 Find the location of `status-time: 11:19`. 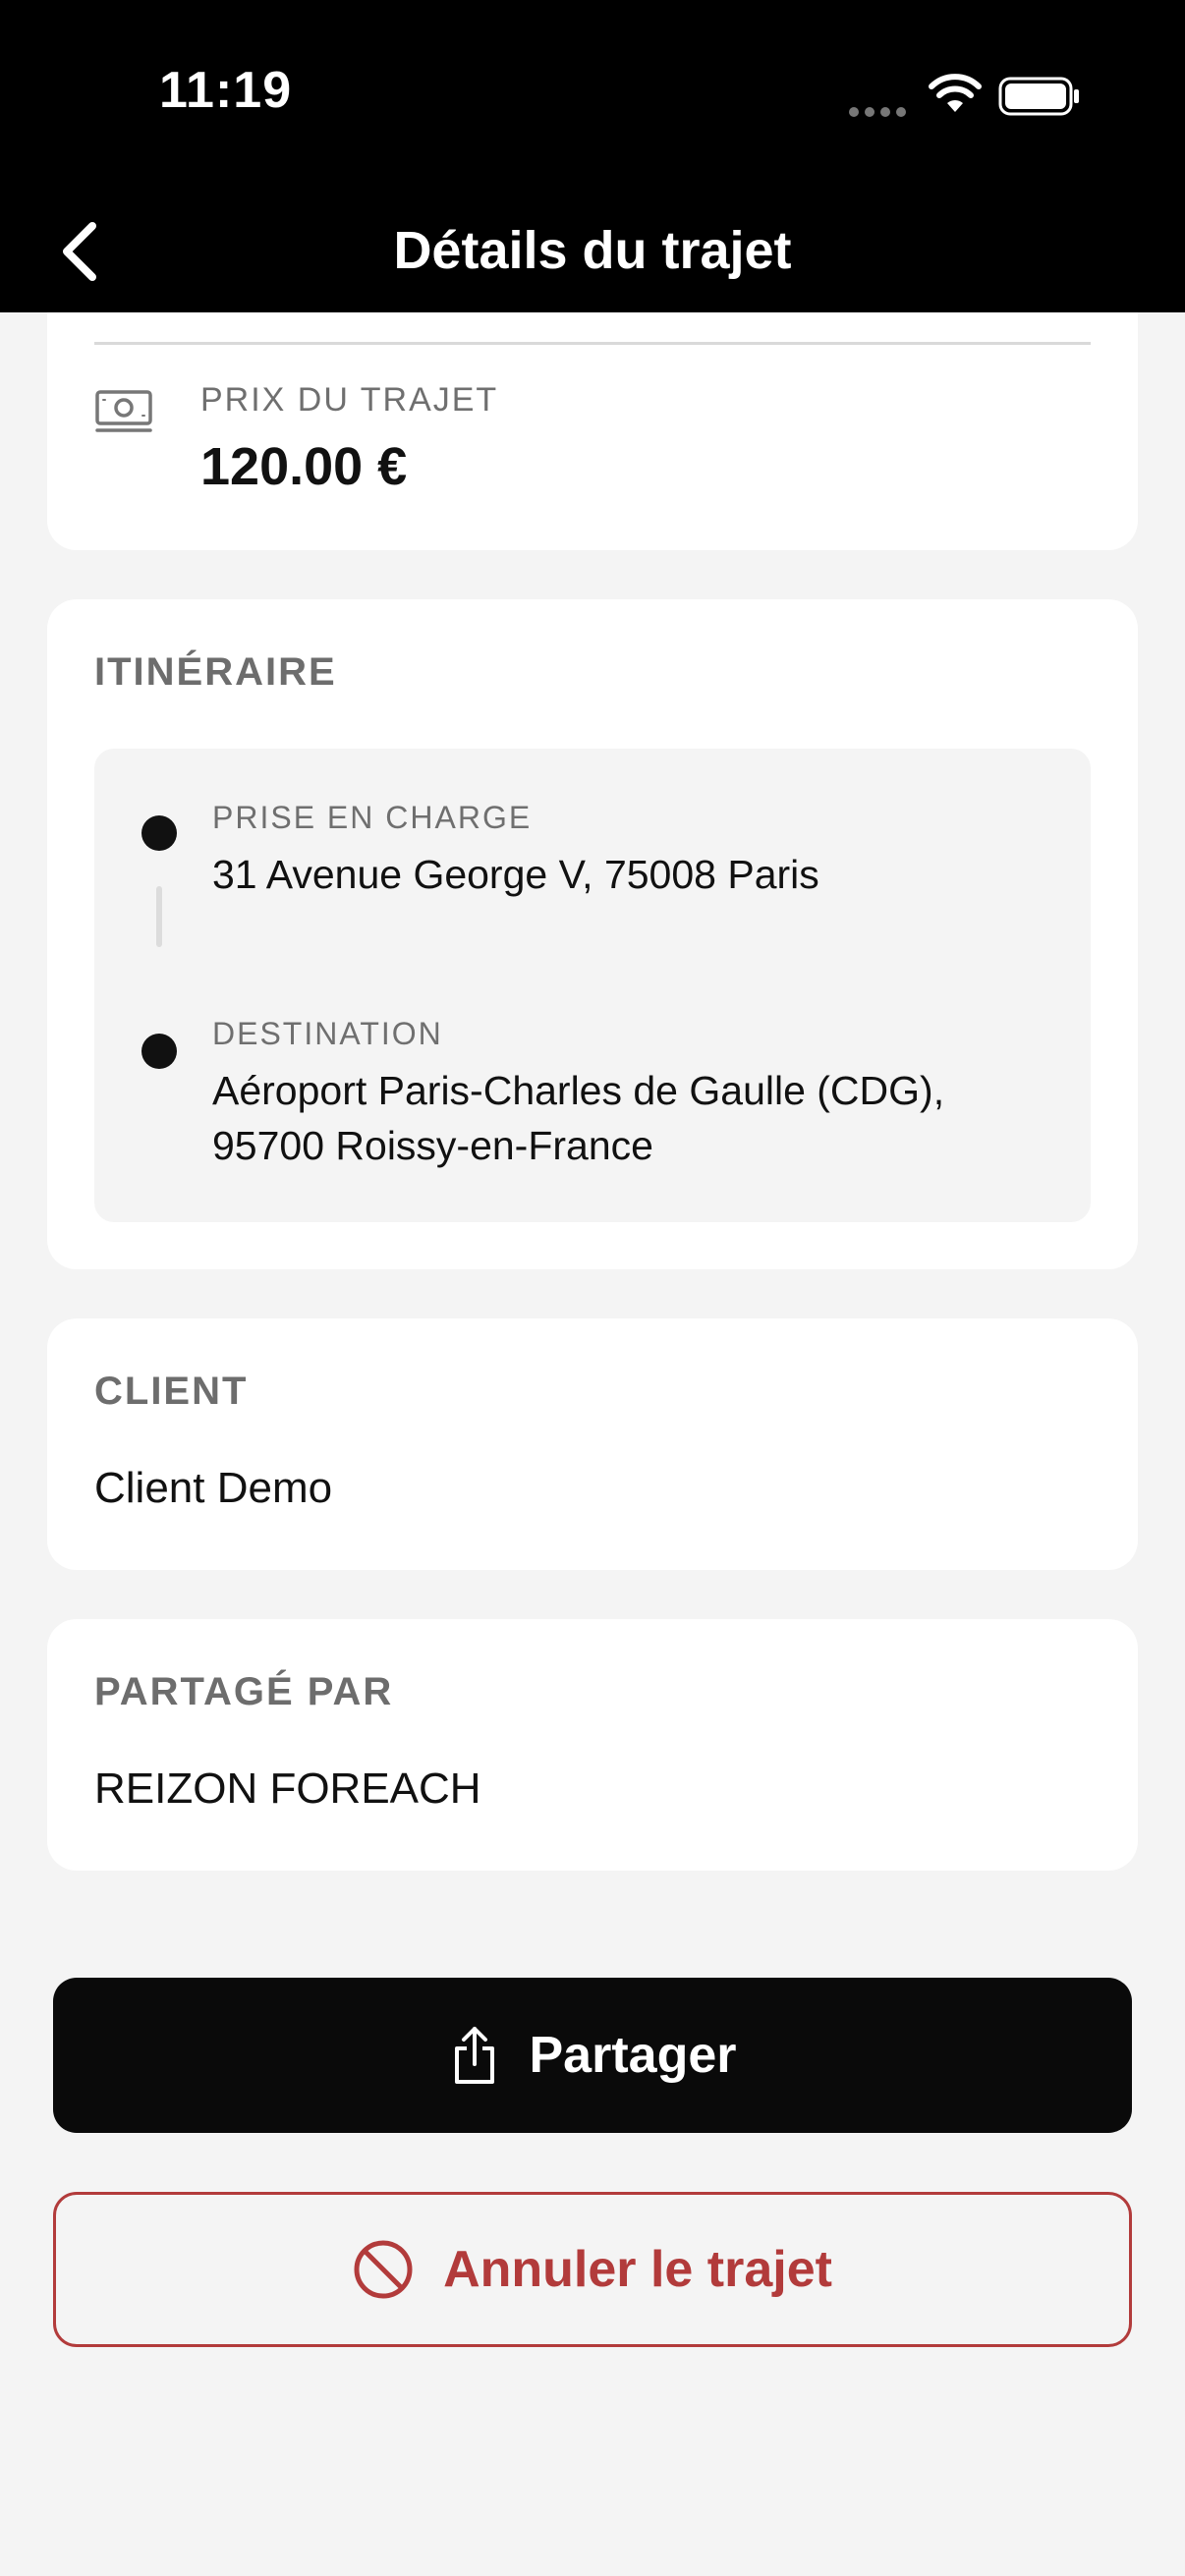

status-time: 11:19 is located at coordinates (226, 90).